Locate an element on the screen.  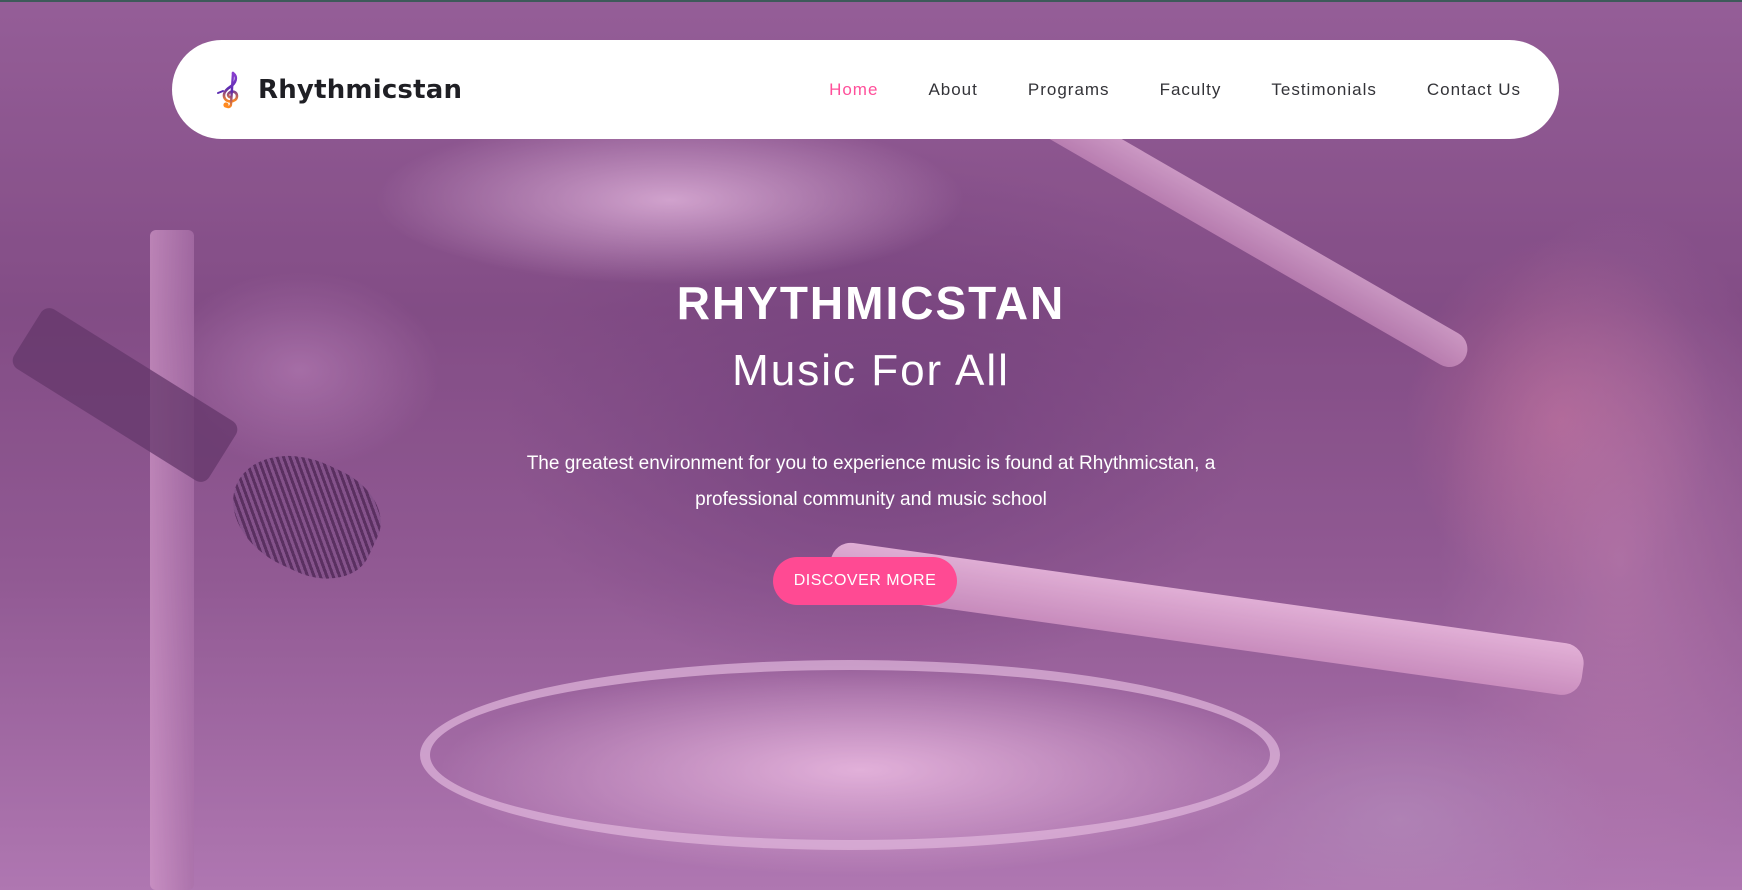
treble-clef-icon is located at coordinates (228, 89).